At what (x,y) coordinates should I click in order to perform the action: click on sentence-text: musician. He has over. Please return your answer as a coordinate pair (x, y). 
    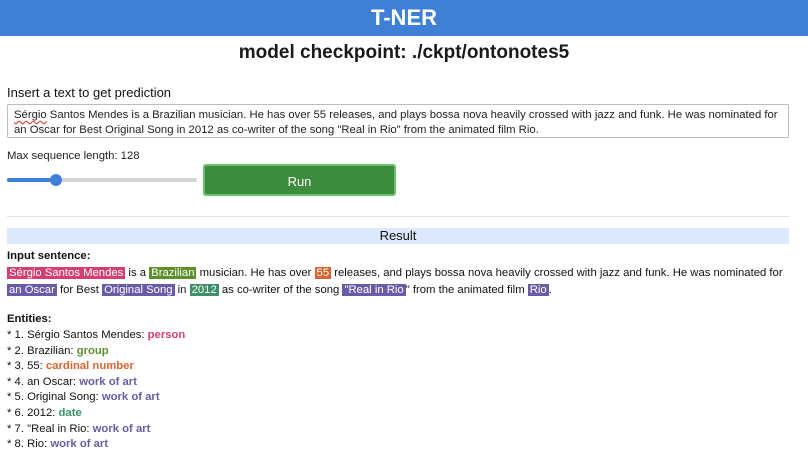
    Looking at the image, I should click on (255, 273).